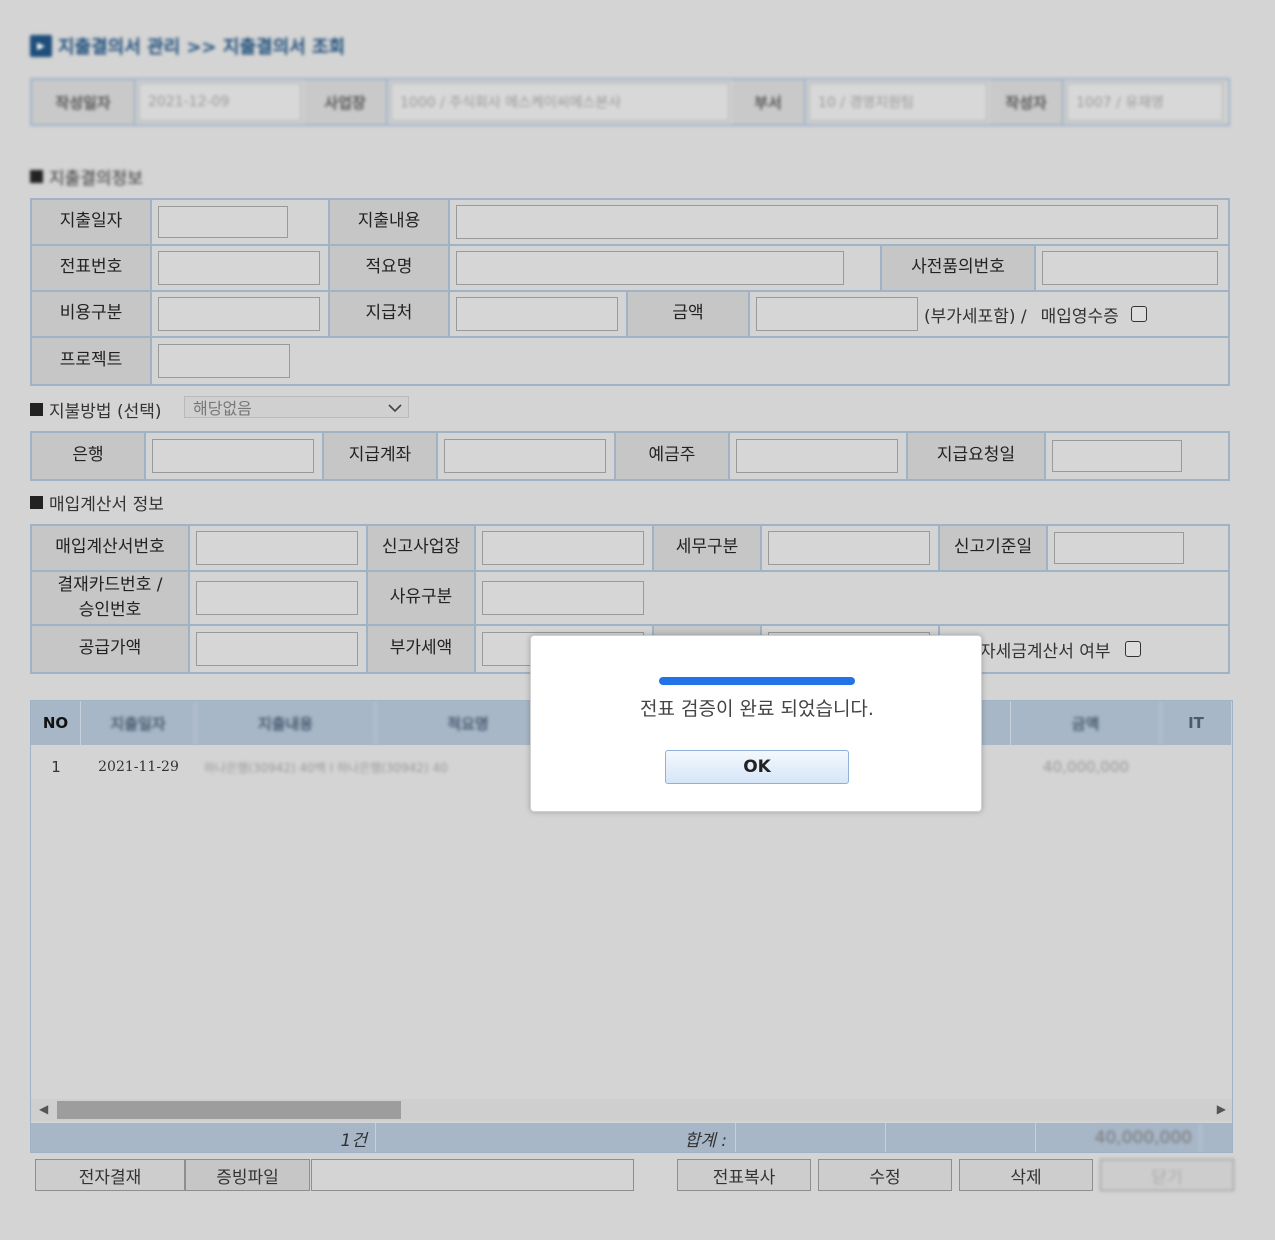  Describe the element at coordinates (96, 409) in the screenshot. I see `payment-heading: 지불방법 (선택)` at that location.